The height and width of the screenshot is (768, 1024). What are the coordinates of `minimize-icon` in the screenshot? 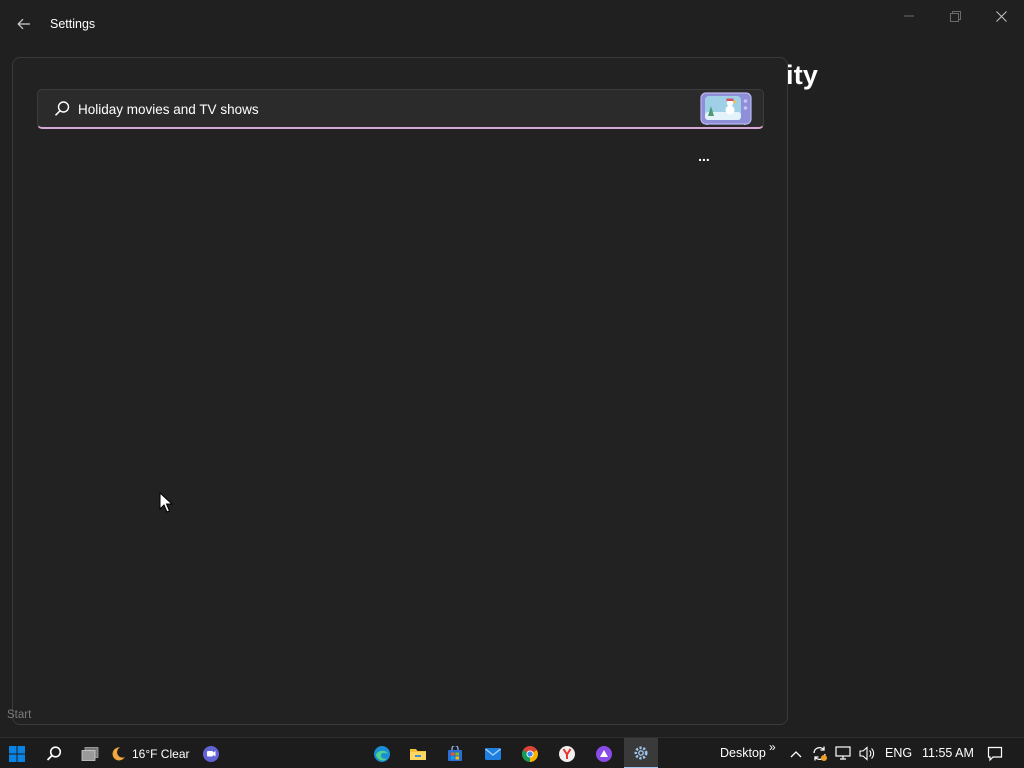 It's located at (909, 16).